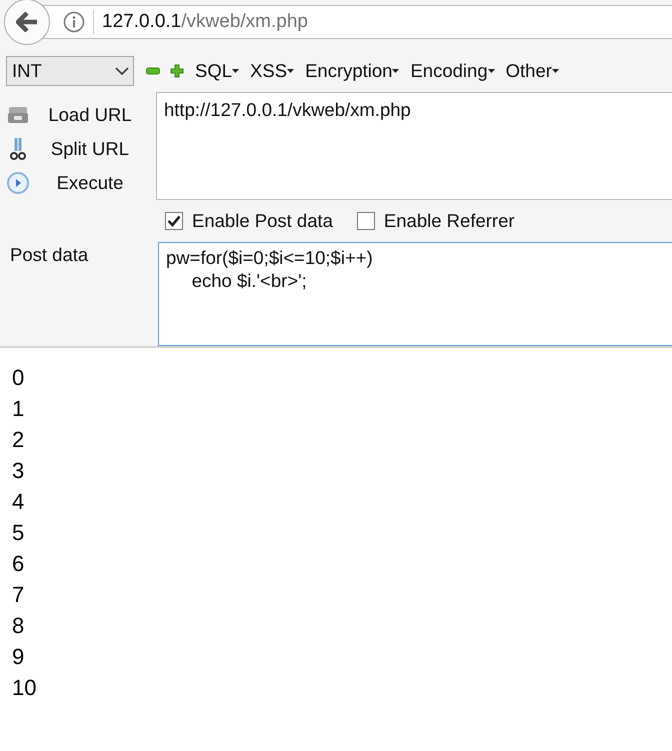  Describe the element at coordinates (49, 255) in the screenshot. I see `post-data-label: Post data` at that location.